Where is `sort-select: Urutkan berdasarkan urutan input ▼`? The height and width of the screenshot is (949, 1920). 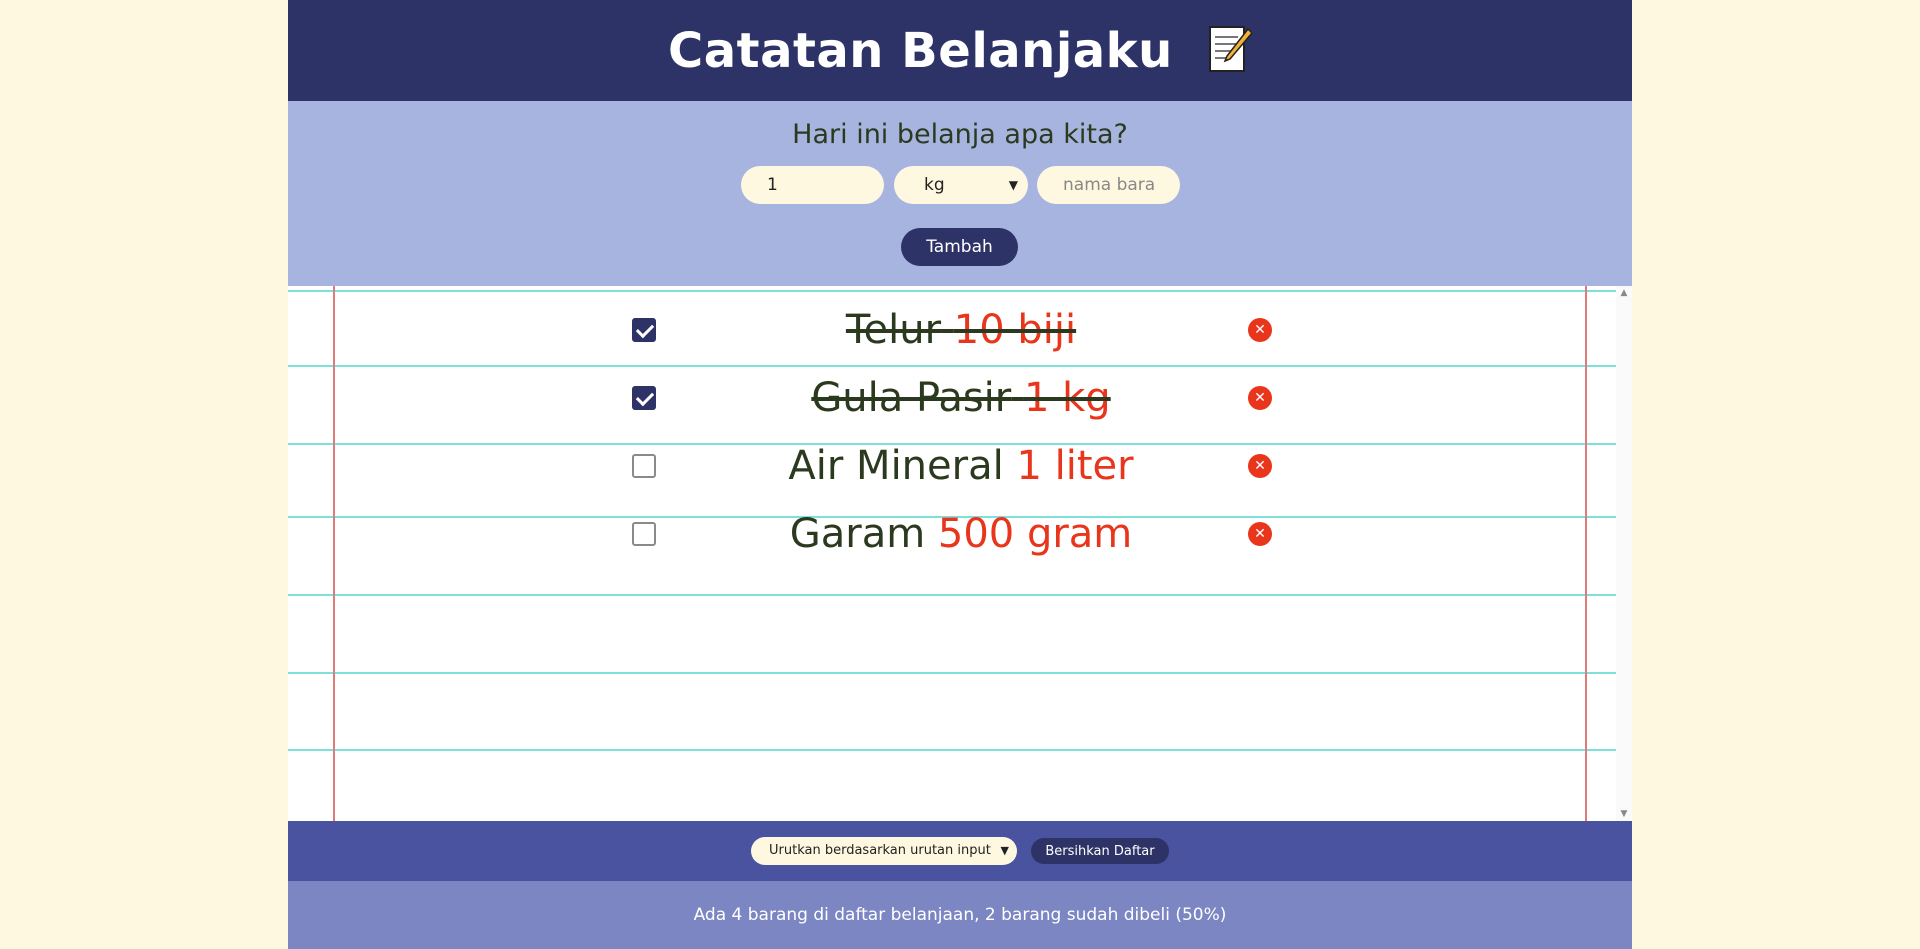 sort-select: Urutkan berdasarkan urutan input ▼ is located at coordinates (884, 851).